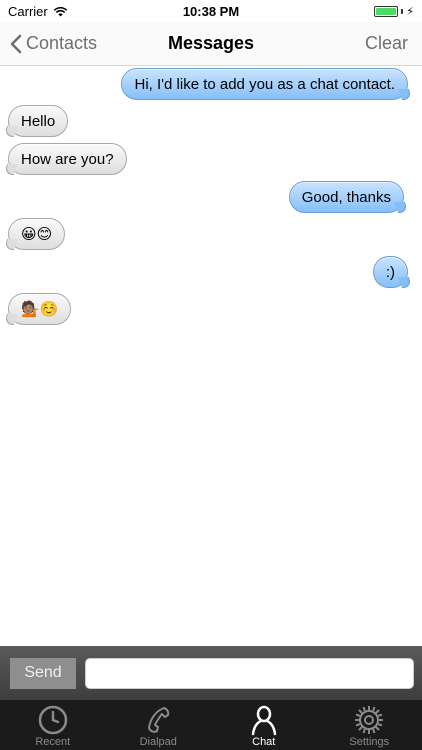 Image resolution: width=422 pixels, height=750 pixels. I want to click on tab-dialpad: Dialpad, so click(159, 725).